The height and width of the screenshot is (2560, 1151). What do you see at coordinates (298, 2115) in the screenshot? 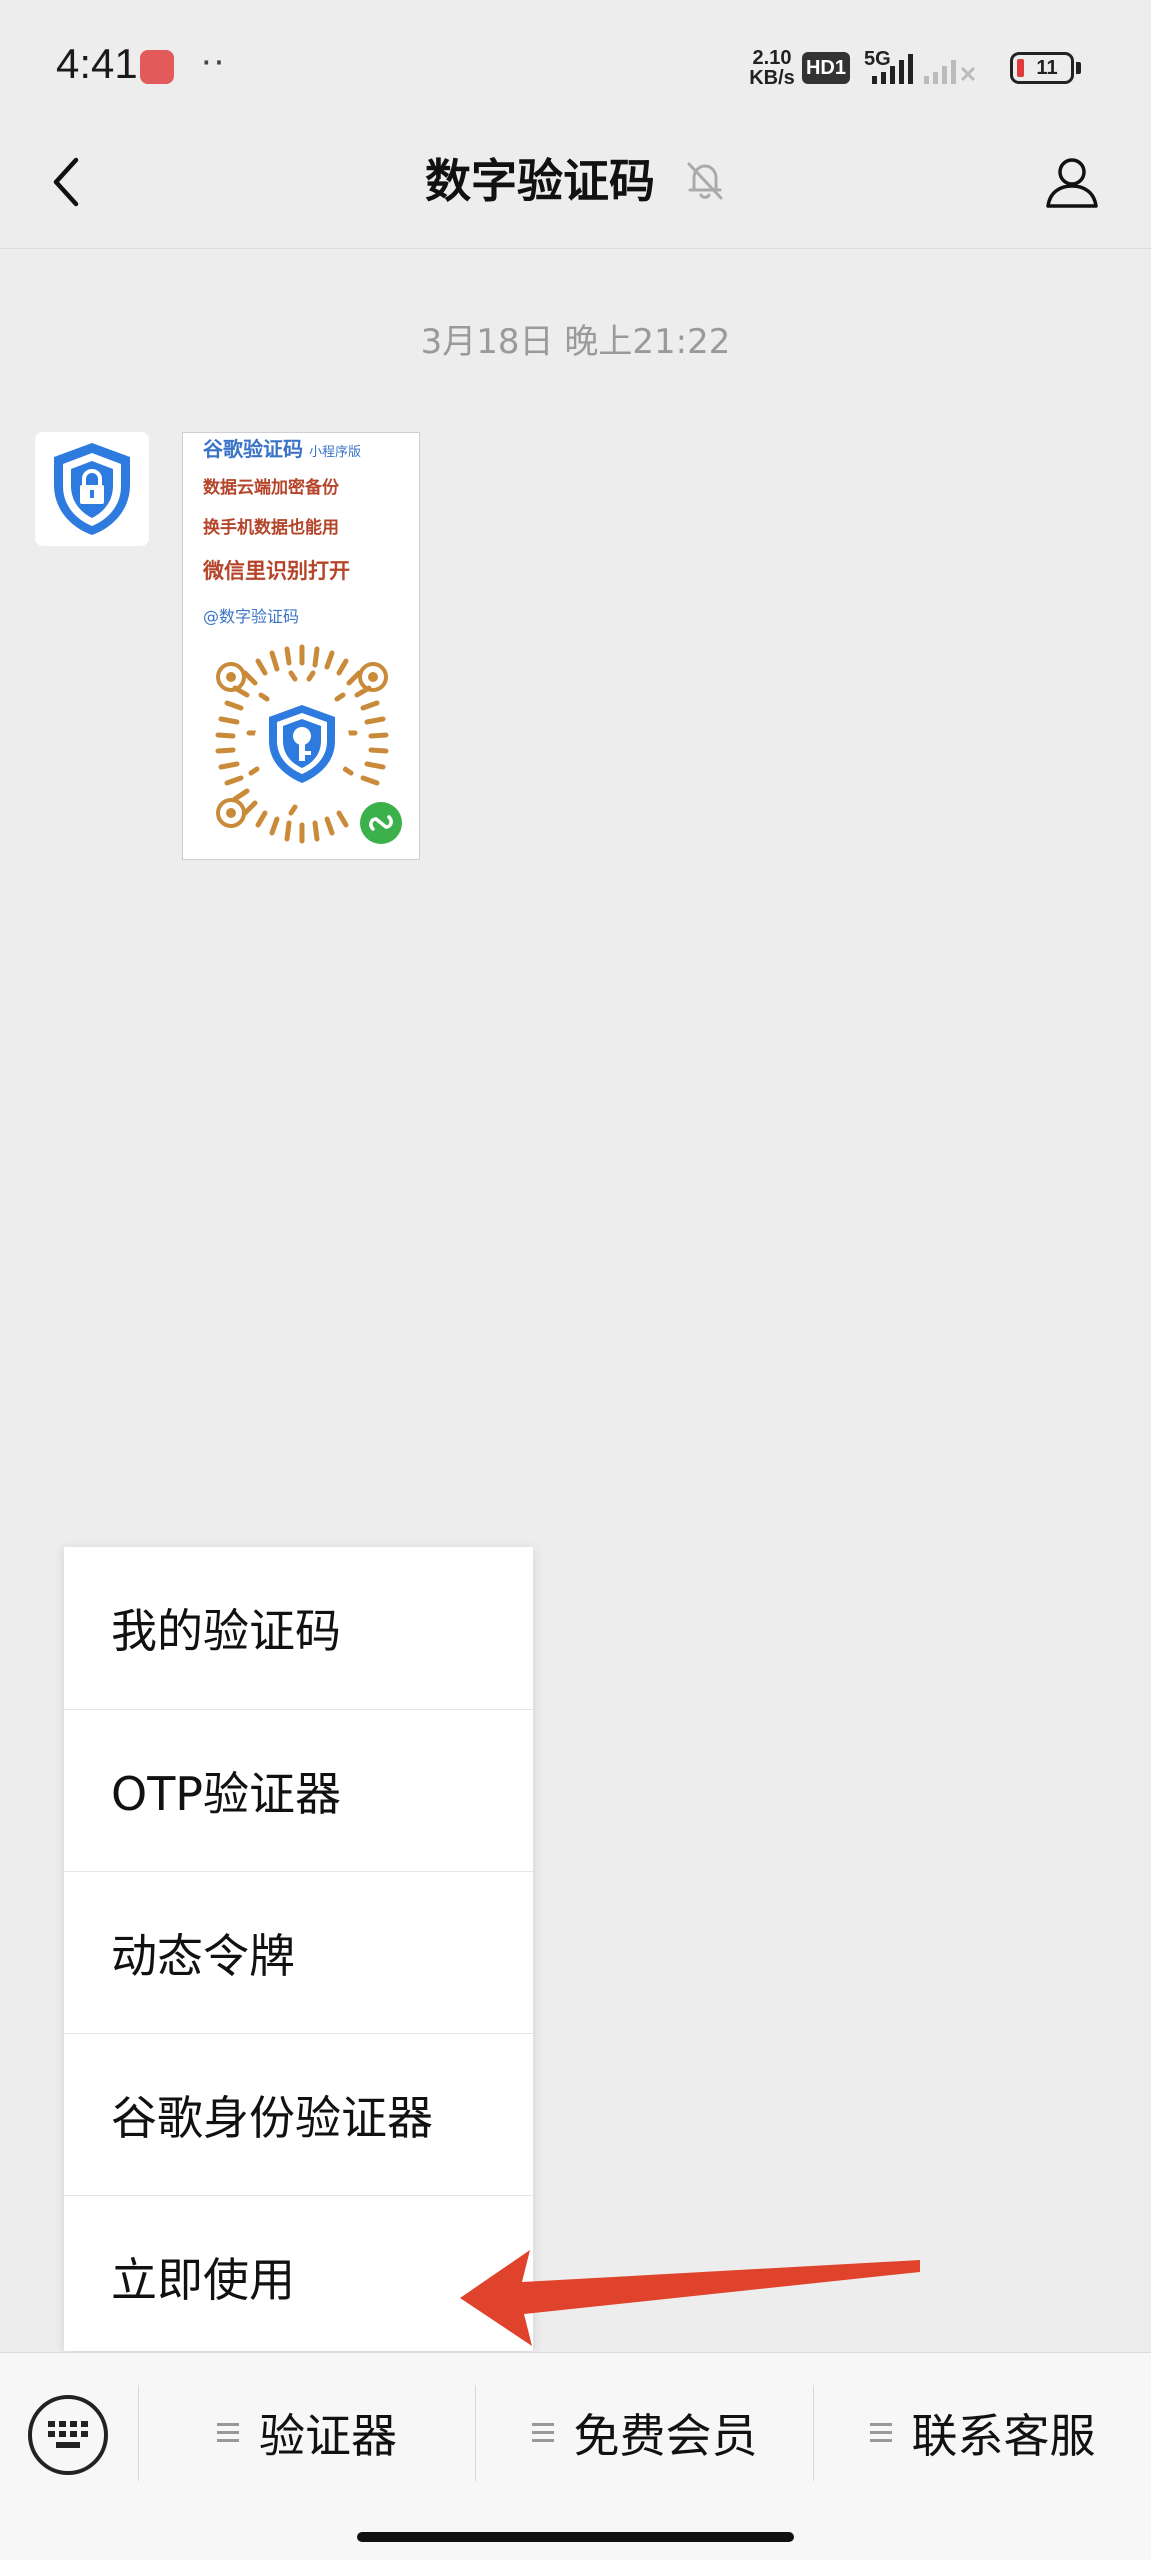
I see `menu-item-google-authenticator: 谷歌身份验证器` at bounding box center [298, 2115].